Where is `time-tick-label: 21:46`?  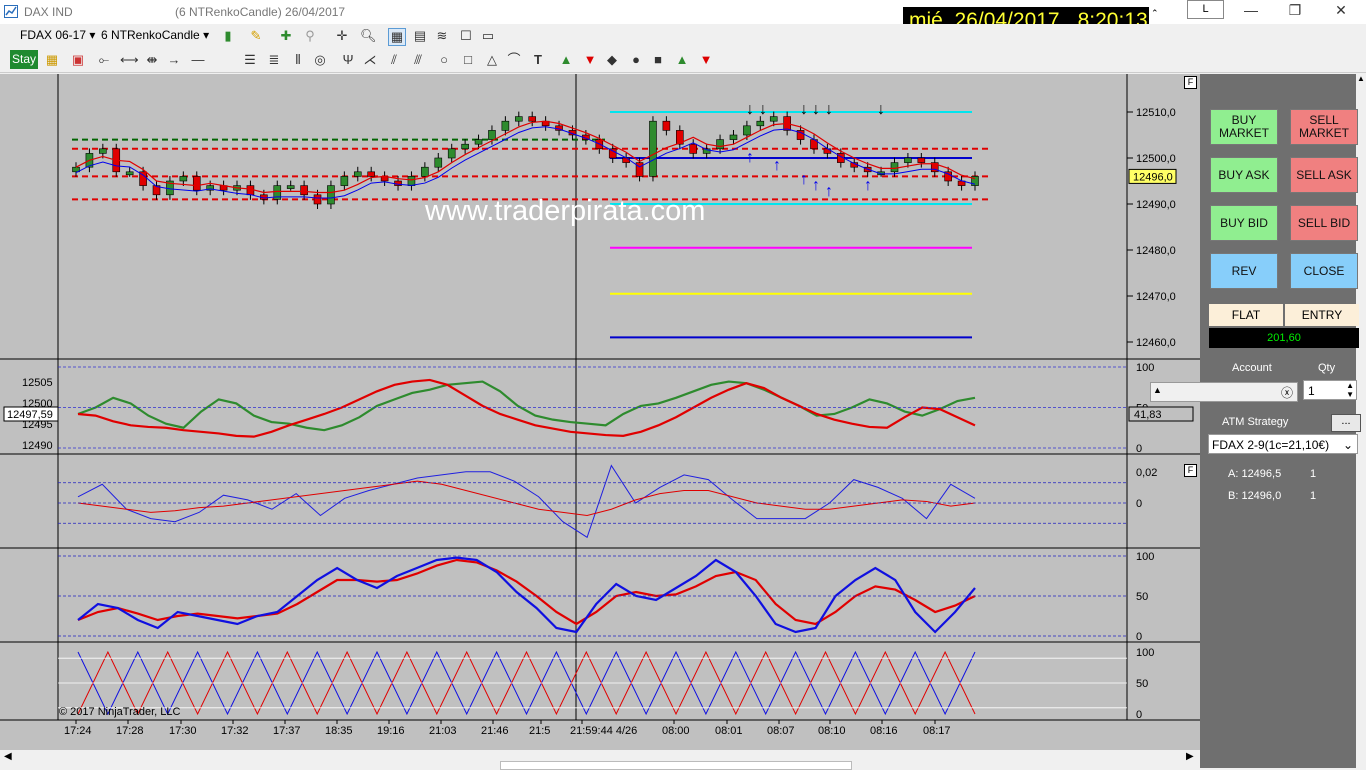 time-tick-label: 21:46 is located at coordinates (495, 731).